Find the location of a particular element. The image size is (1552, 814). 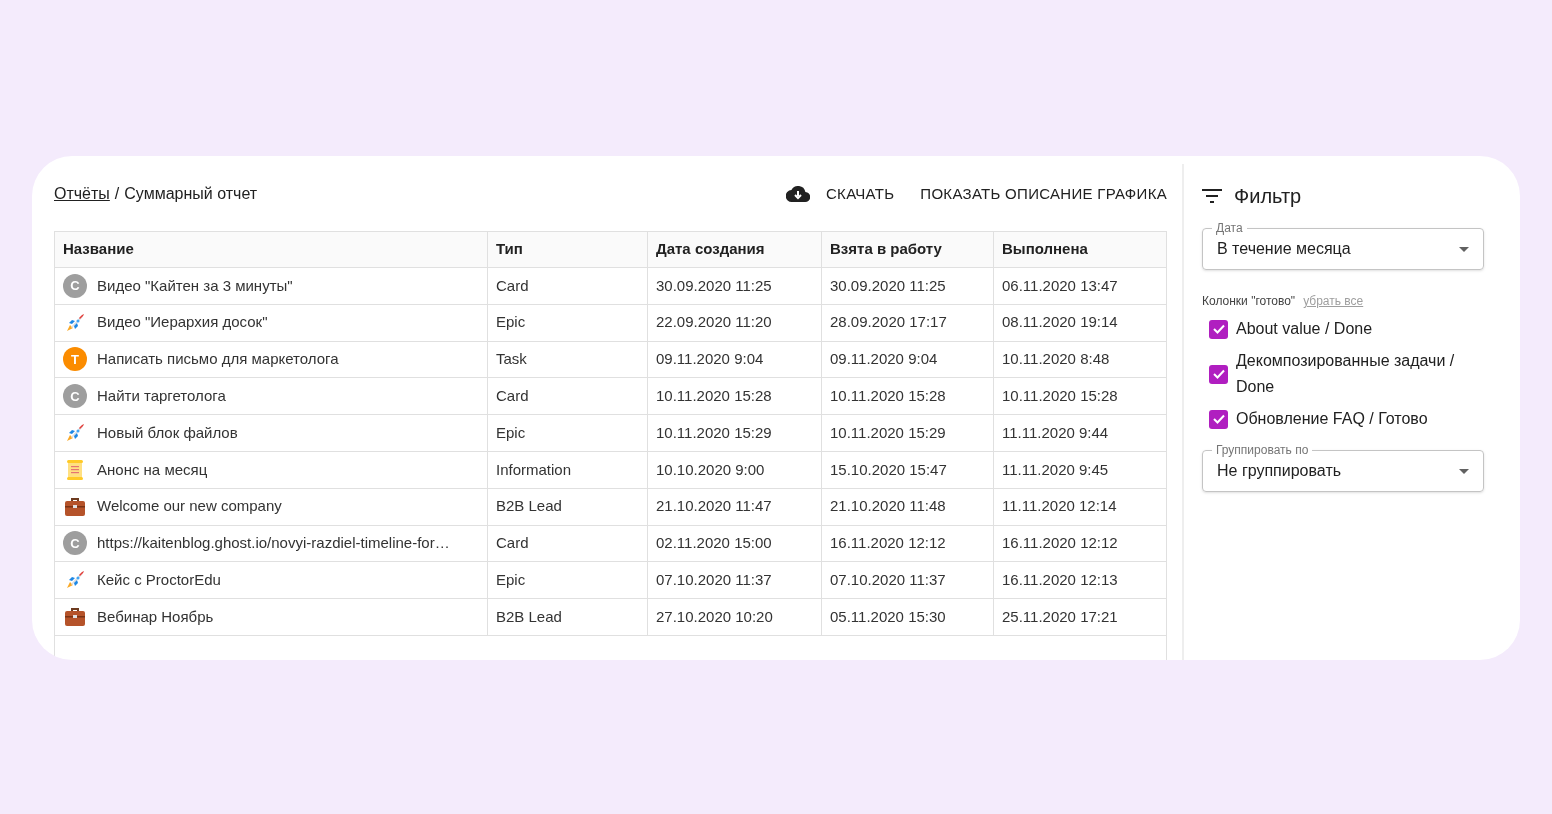

table-cell-text: Новый блок файлов is located at coordinates (167, 432).